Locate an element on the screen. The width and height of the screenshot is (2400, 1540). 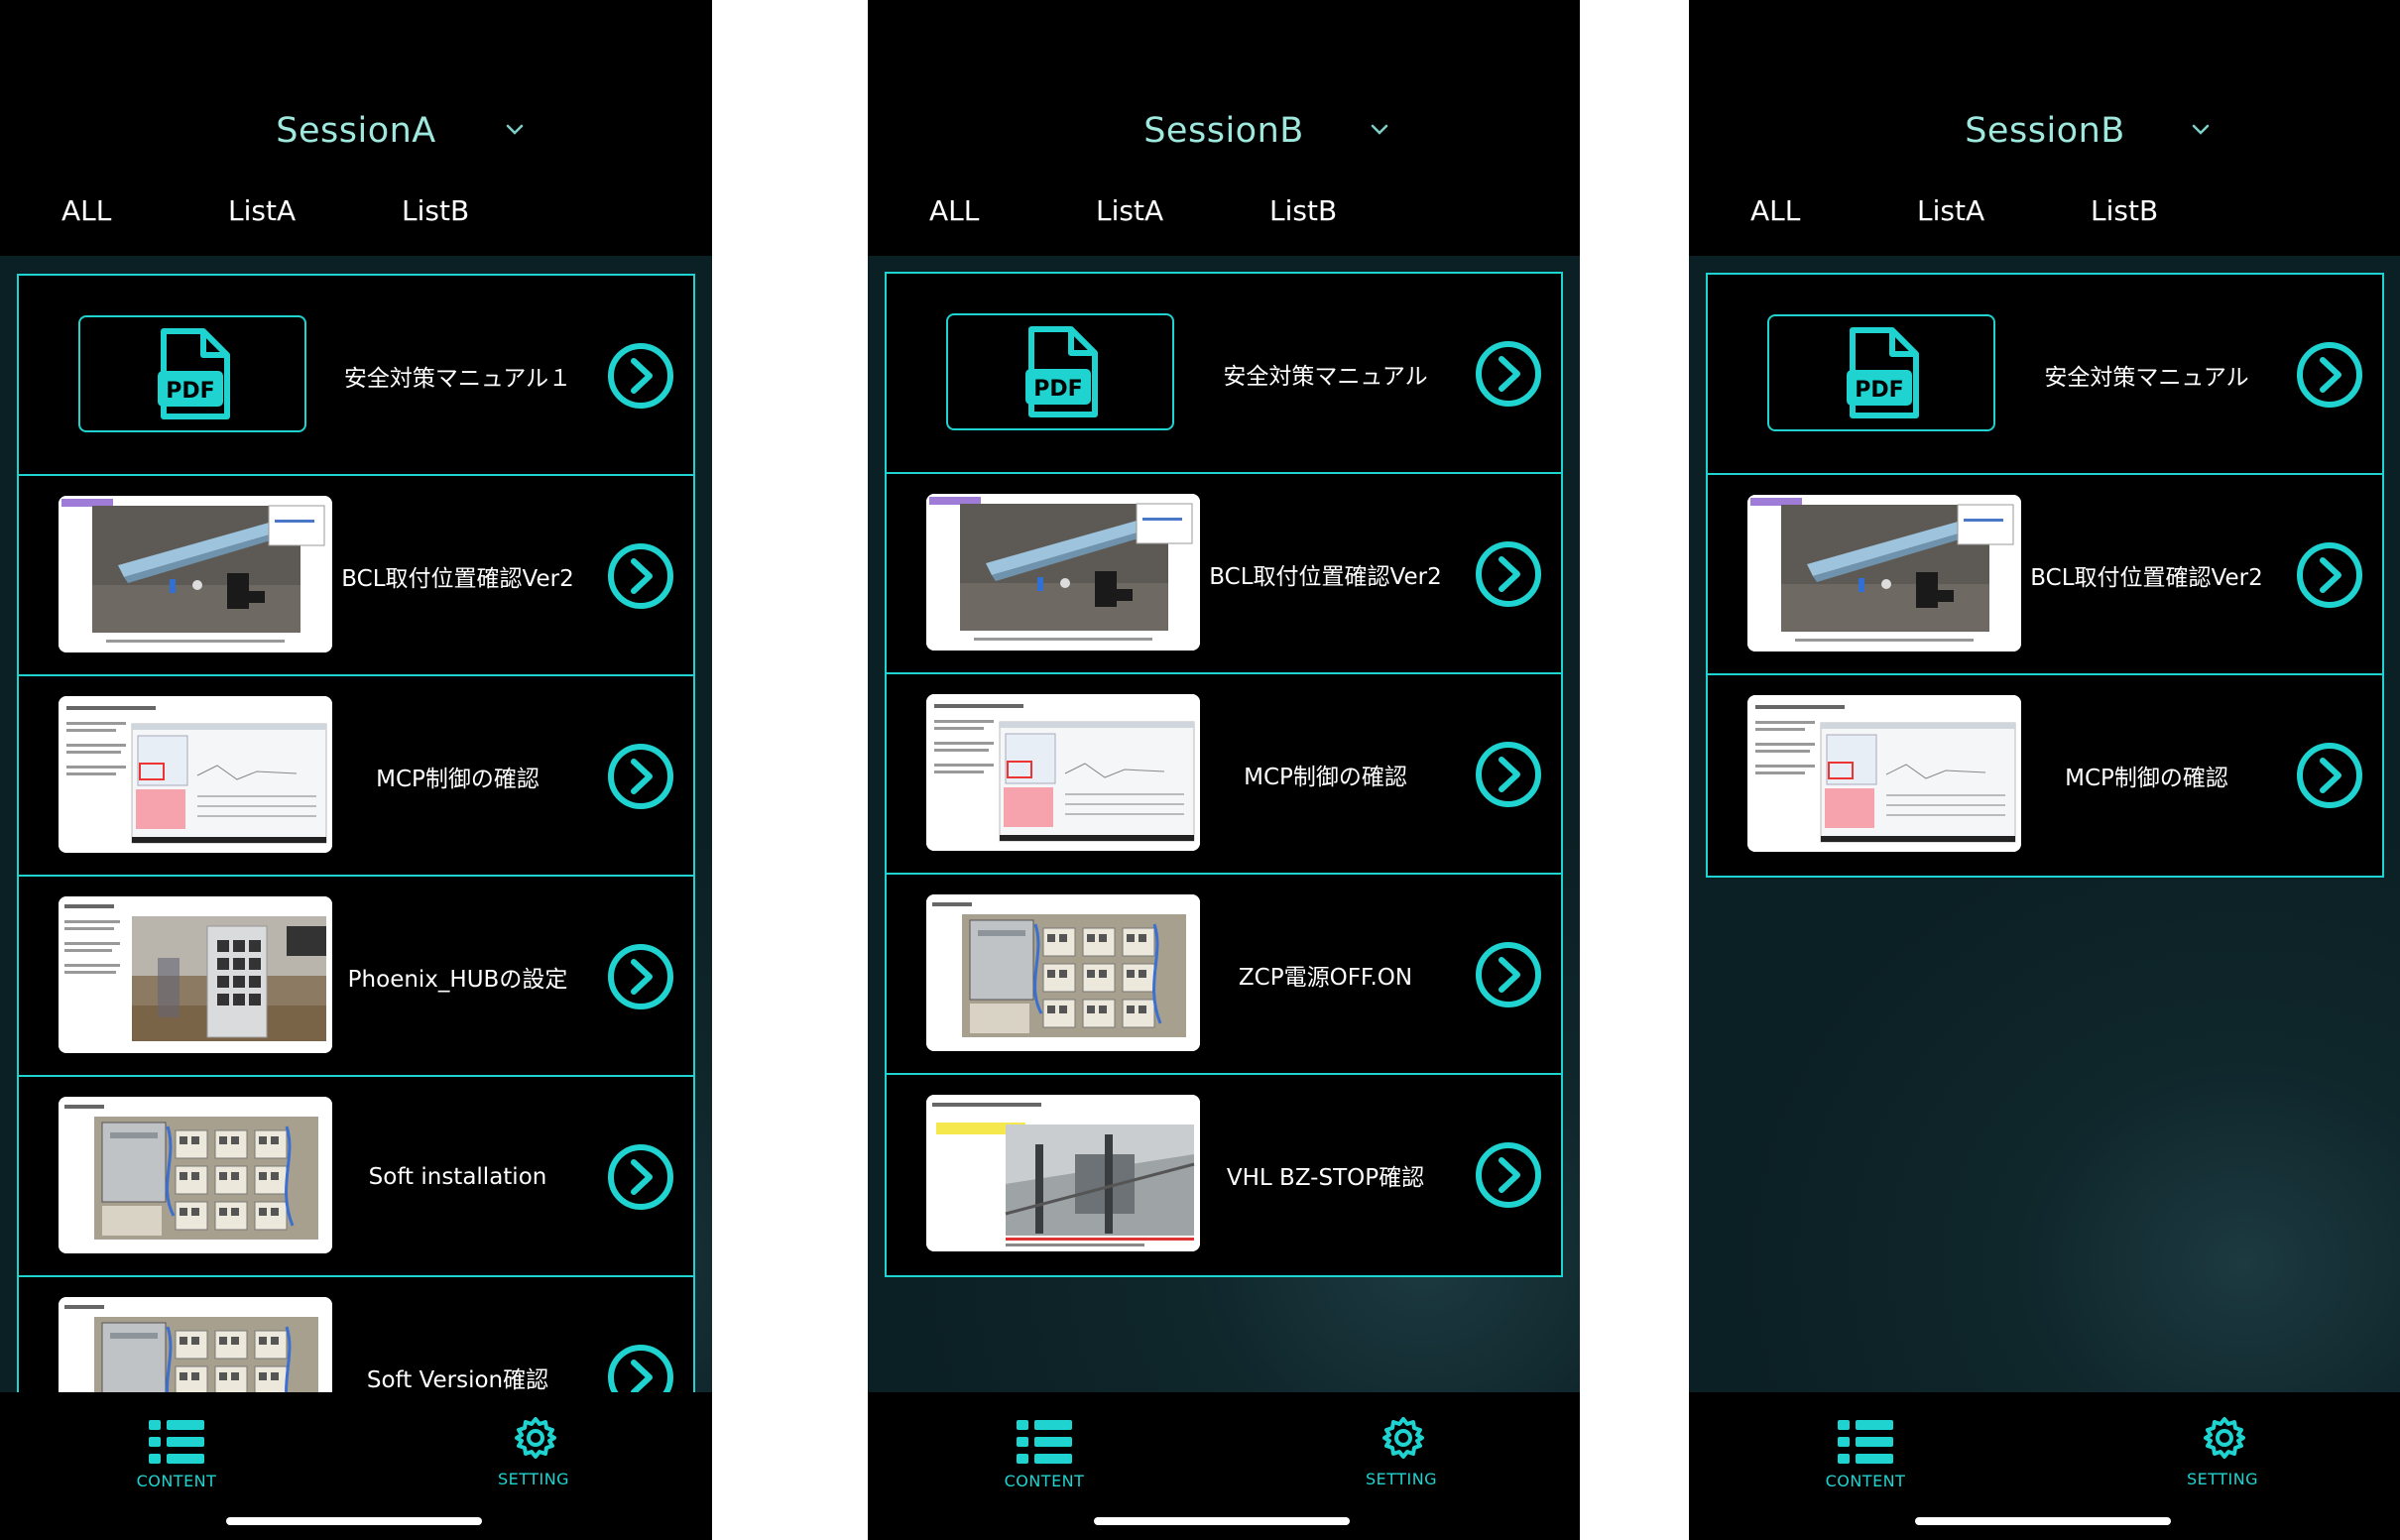
item-title: ZCP電源OFF.ON is located at coordinates (1325, 978).